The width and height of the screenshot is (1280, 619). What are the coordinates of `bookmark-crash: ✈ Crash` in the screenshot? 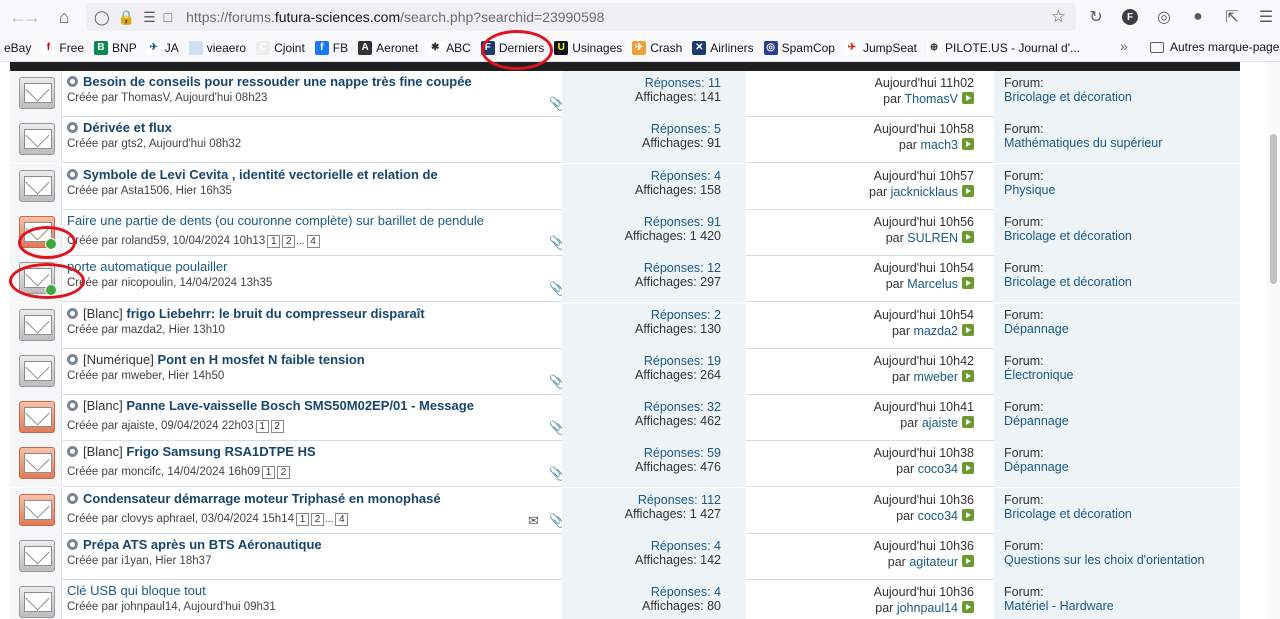 It's located at (657, 47).